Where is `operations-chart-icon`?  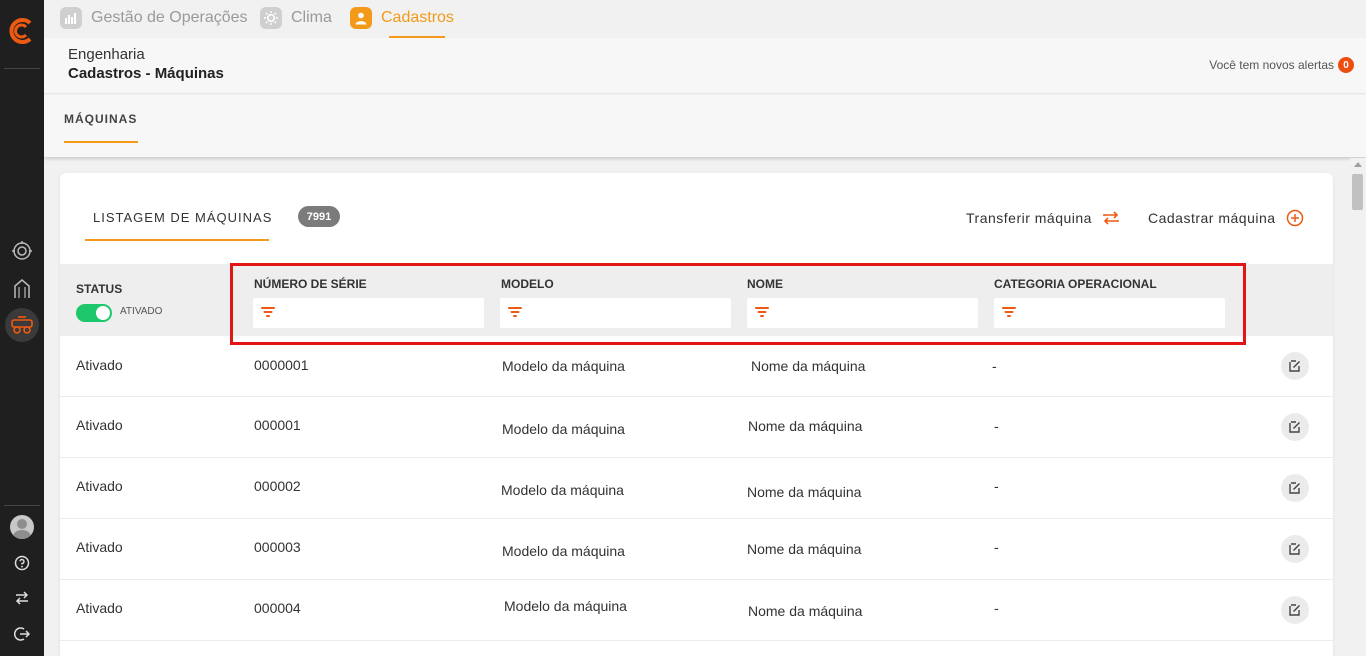 operations-chart-icon is located at coordinates (71, 17).